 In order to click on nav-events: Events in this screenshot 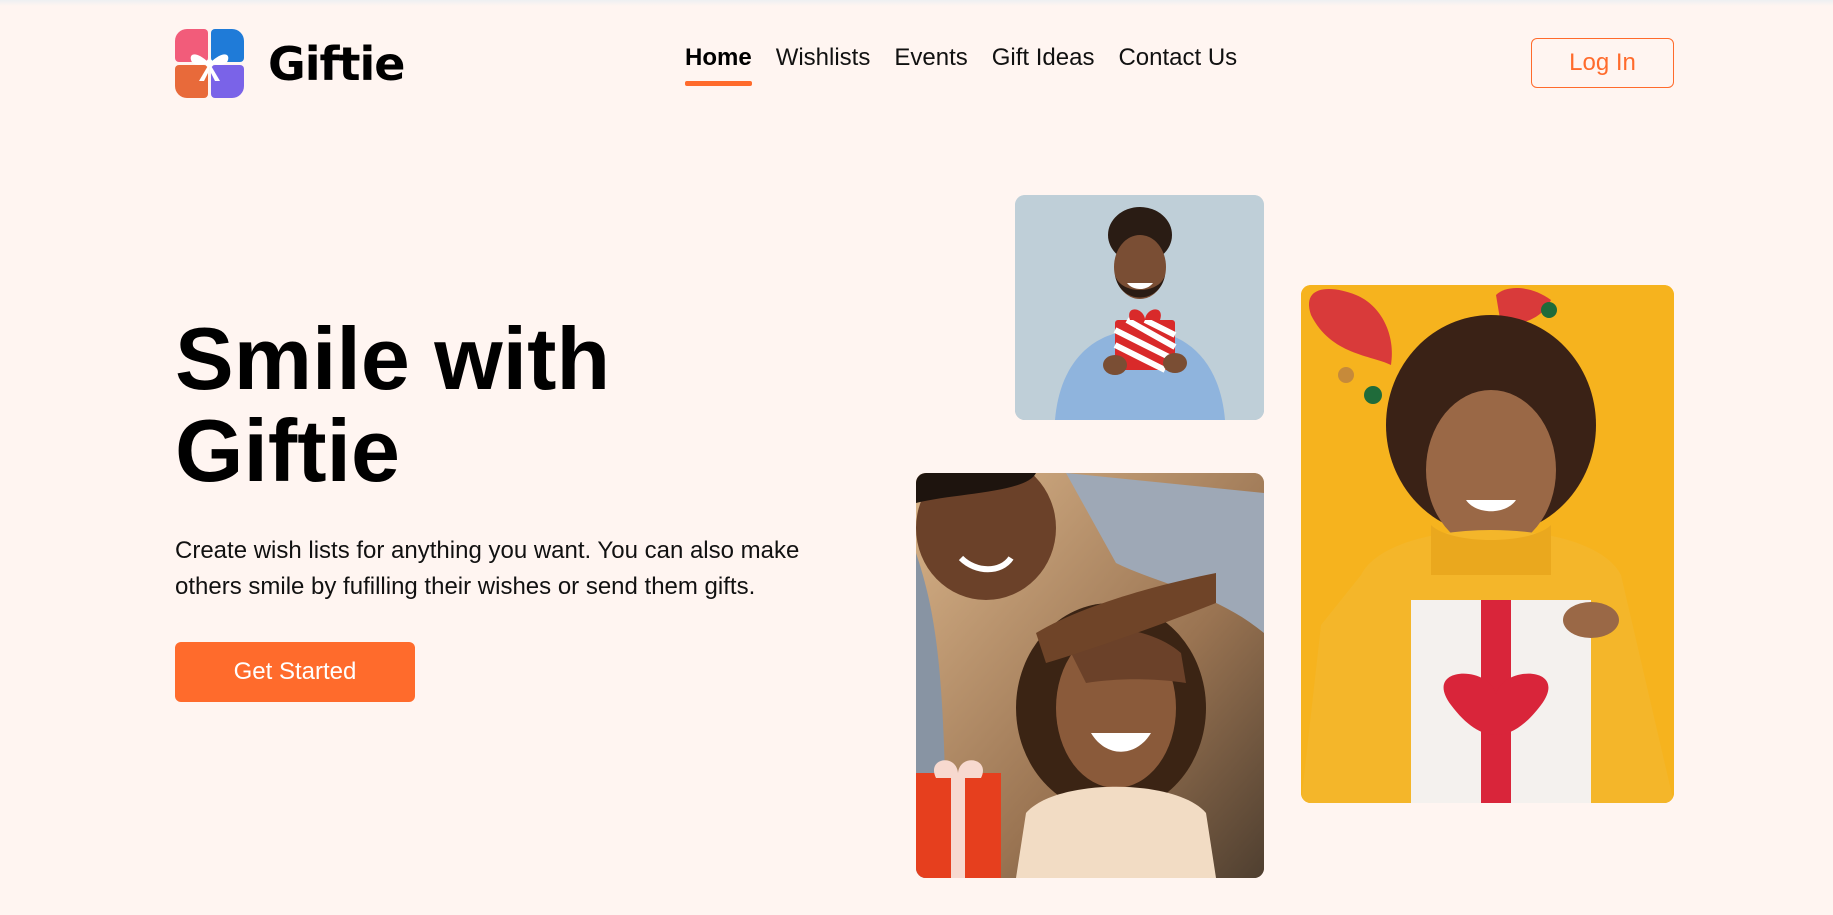, I will do `click(930, 58)`.